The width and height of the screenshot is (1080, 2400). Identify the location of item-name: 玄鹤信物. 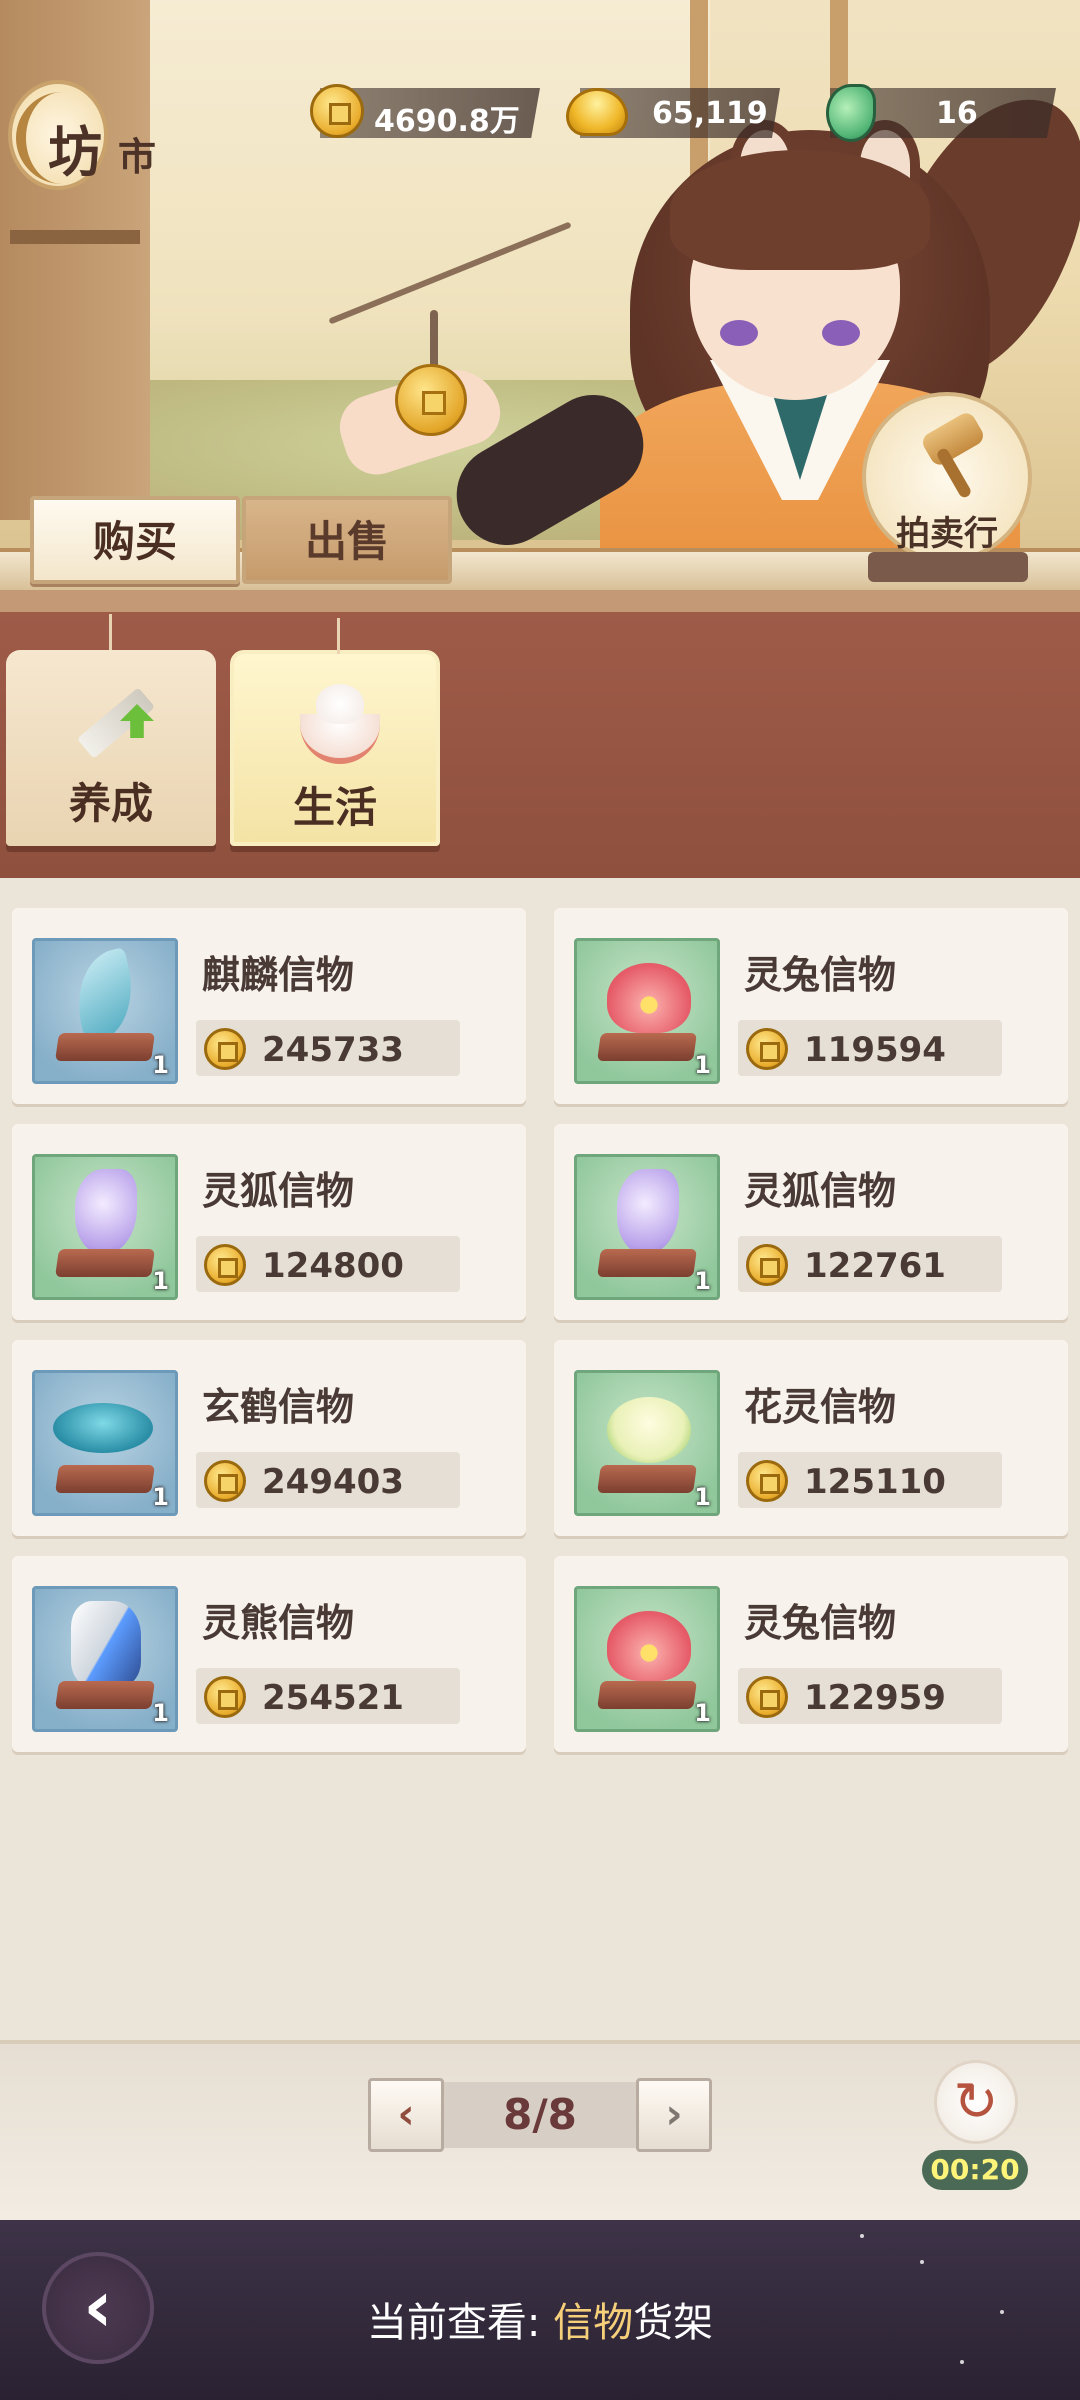
(278, 1407).